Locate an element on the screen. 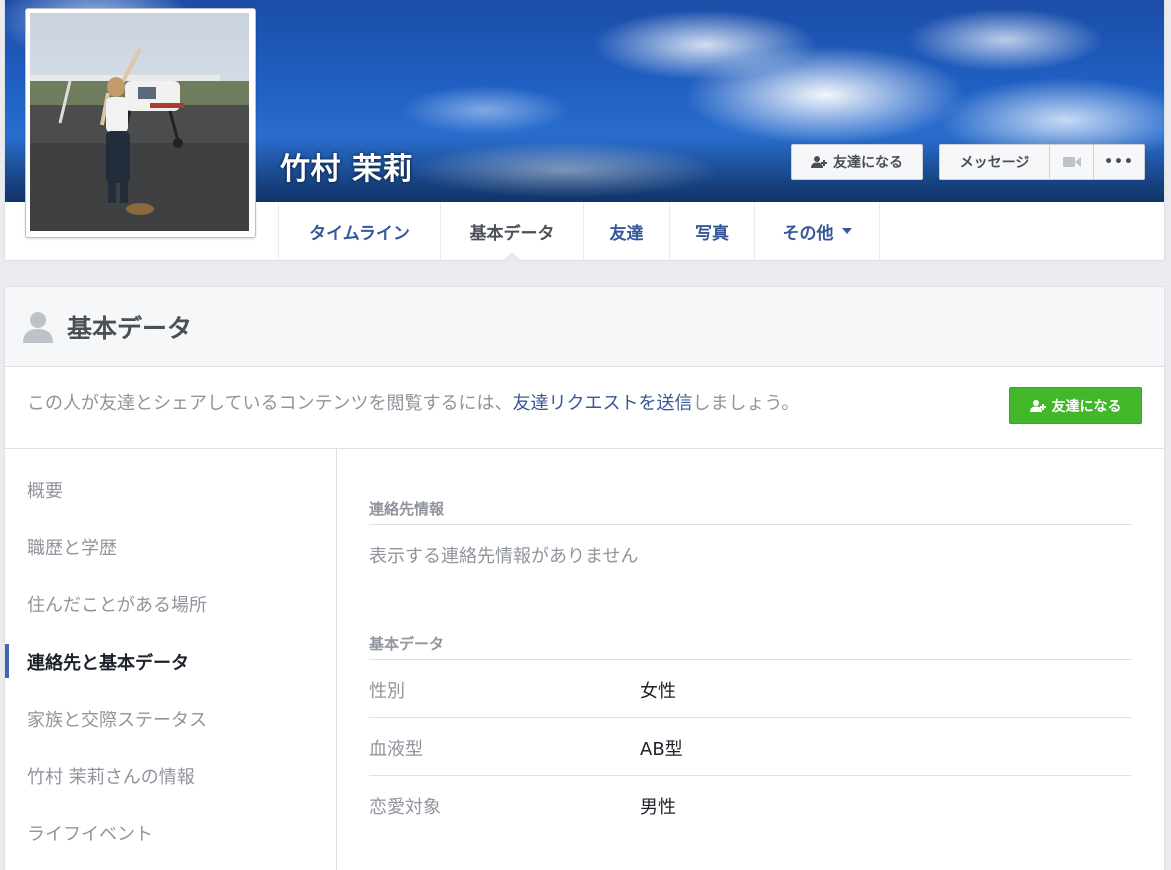  request-suffix: しましょう。 is located at coordinates (746, 403).